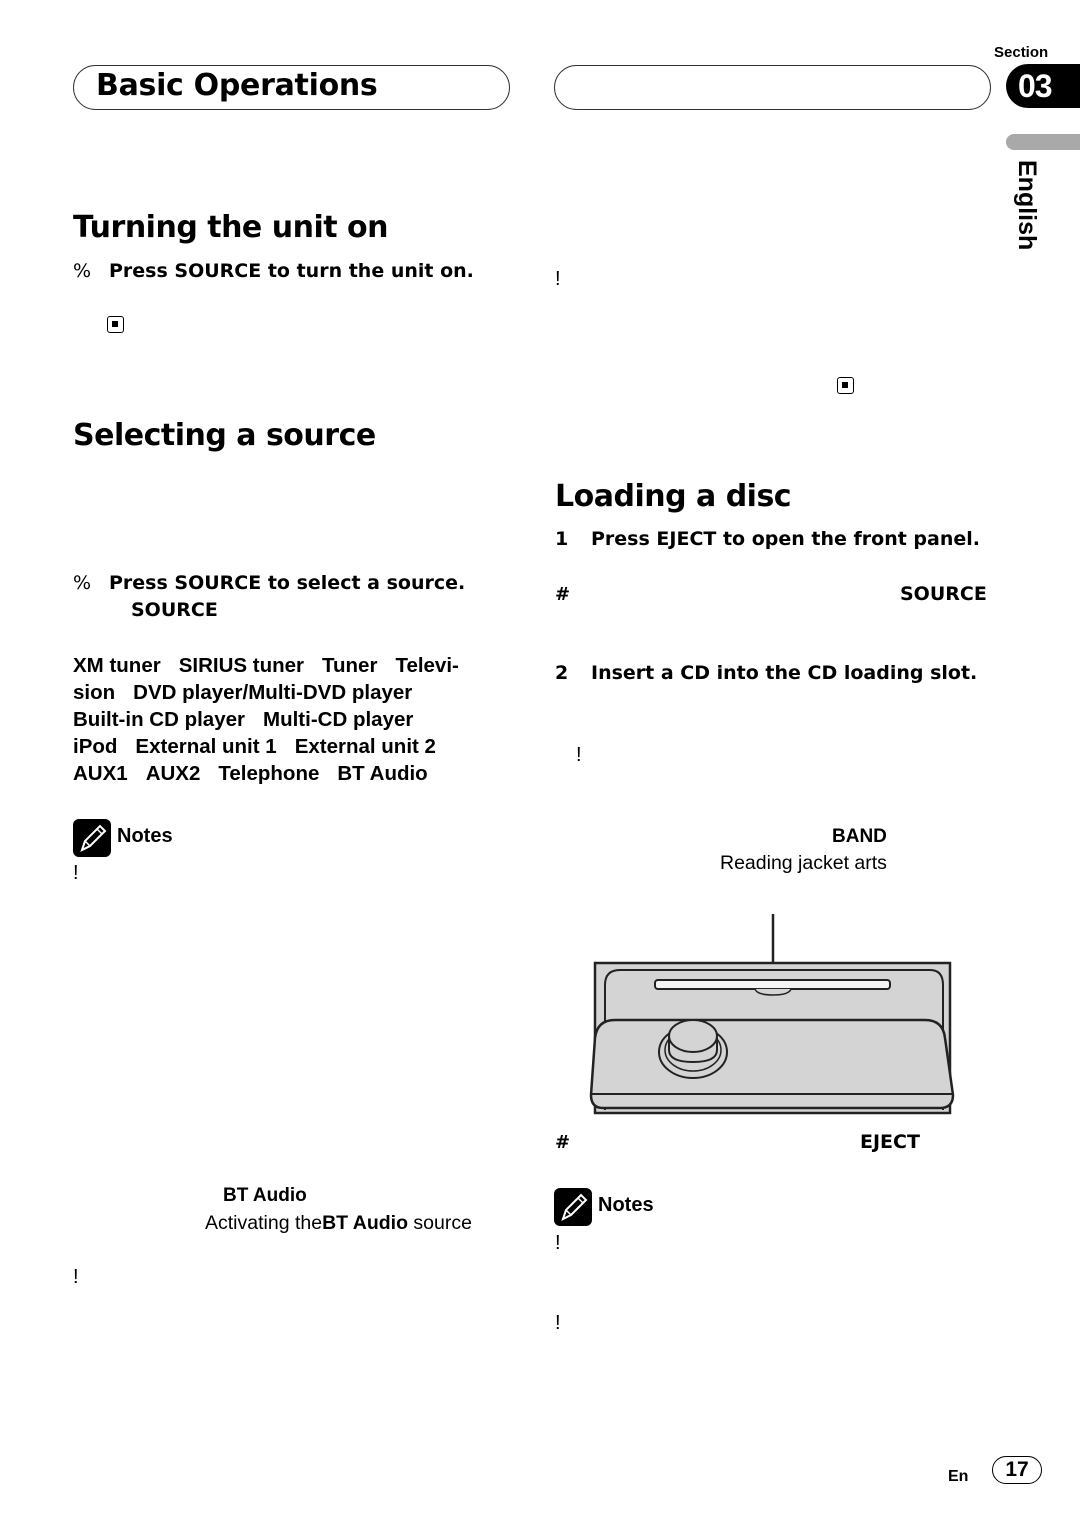  Describe the element at coordinates (264, 1223) in the screenshot. I see `ref-prefix: Activating the` at that location.